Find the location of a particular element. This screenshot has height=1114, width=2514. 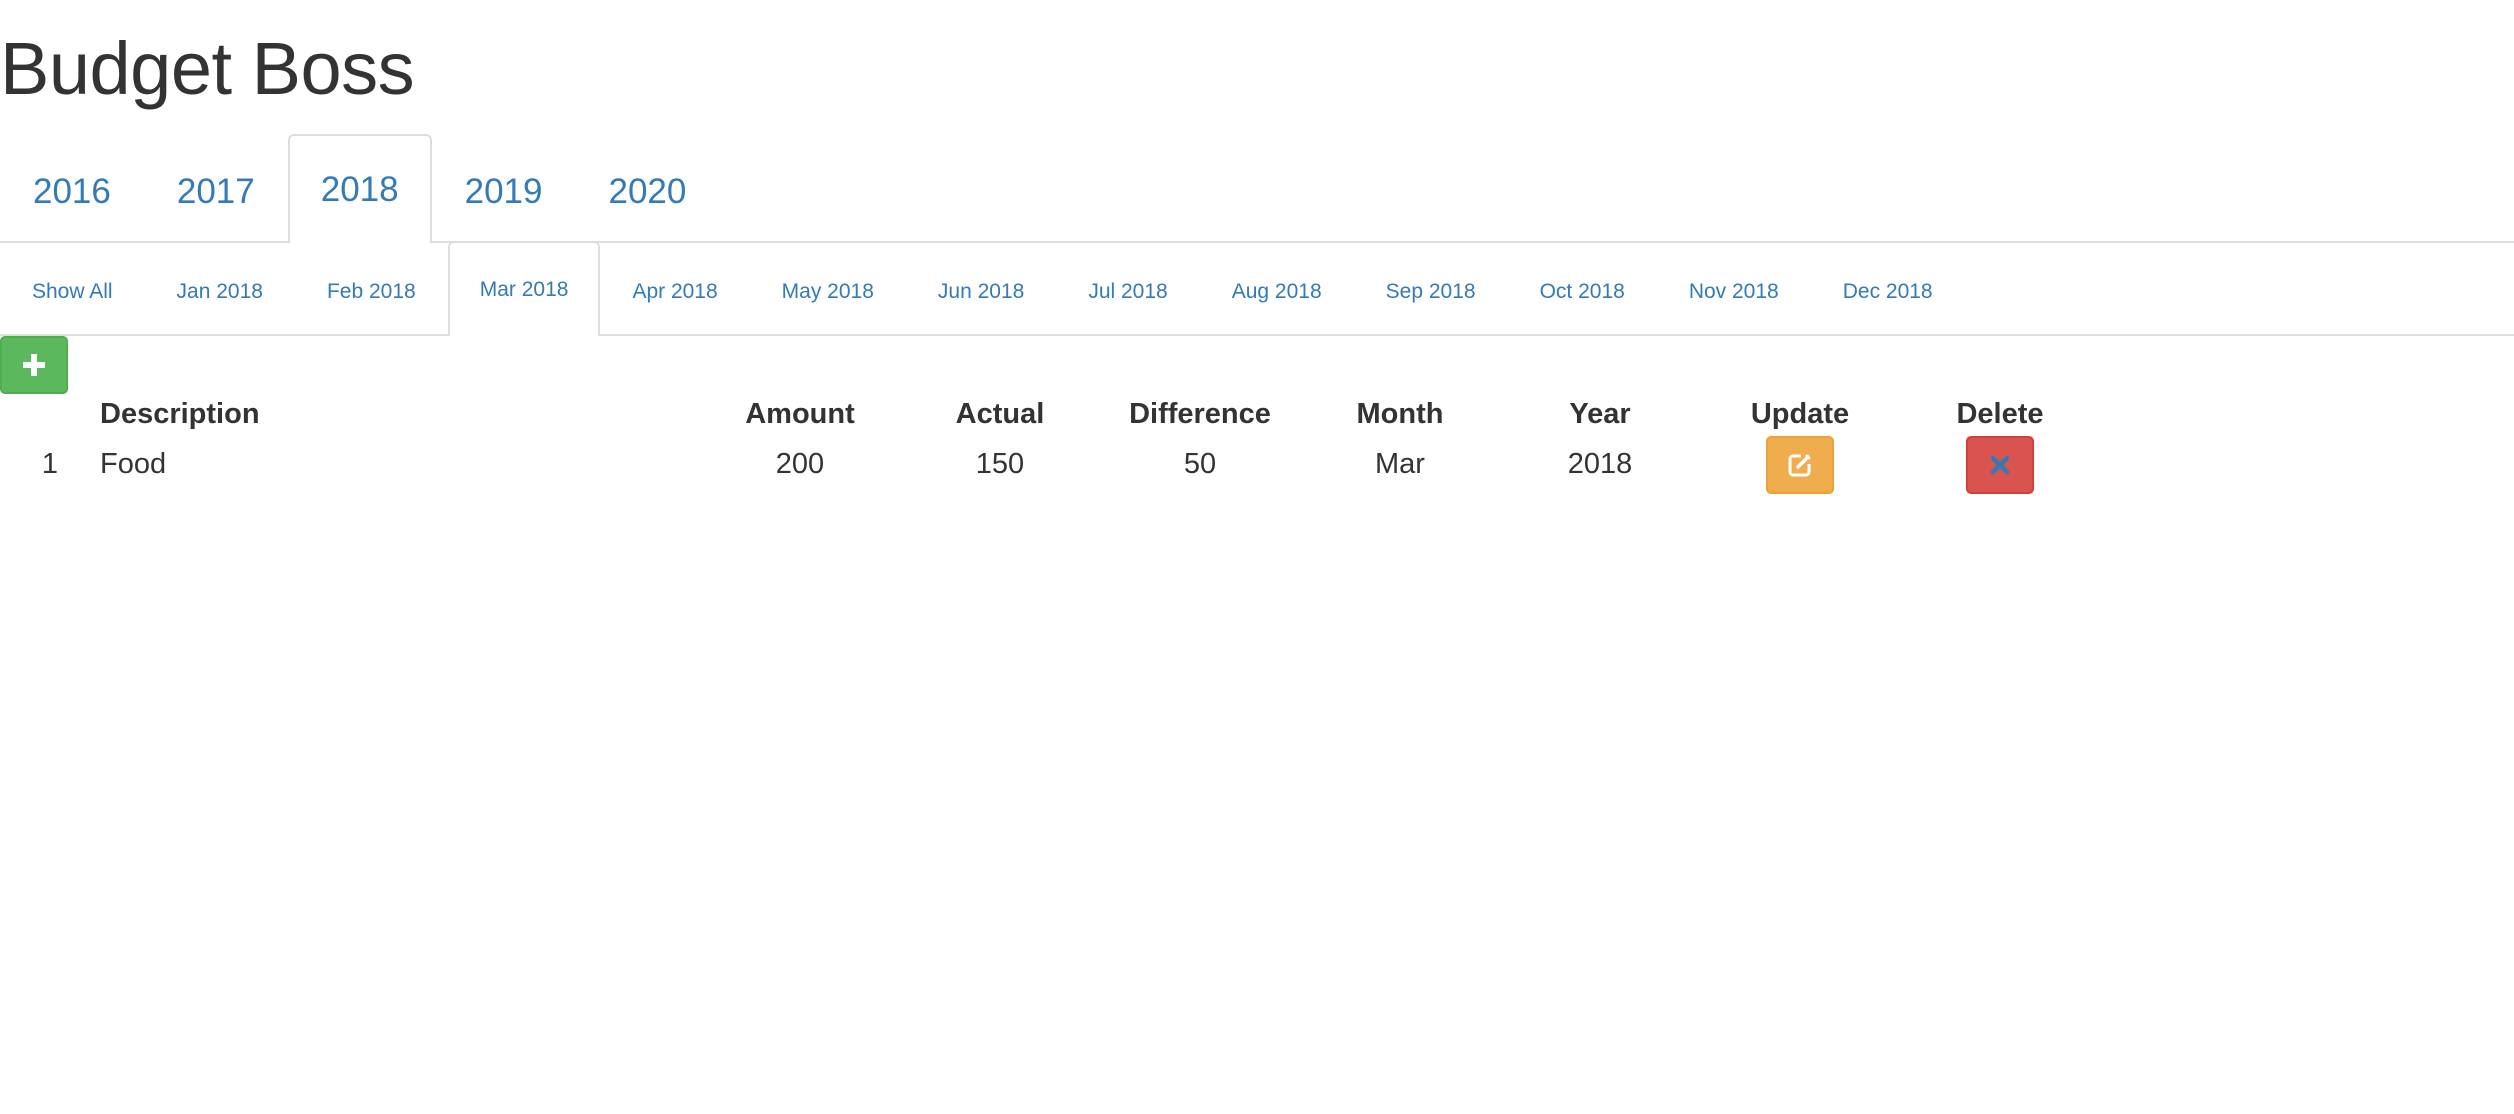

row-actual: 150 is located at coordinates (1000, 464).